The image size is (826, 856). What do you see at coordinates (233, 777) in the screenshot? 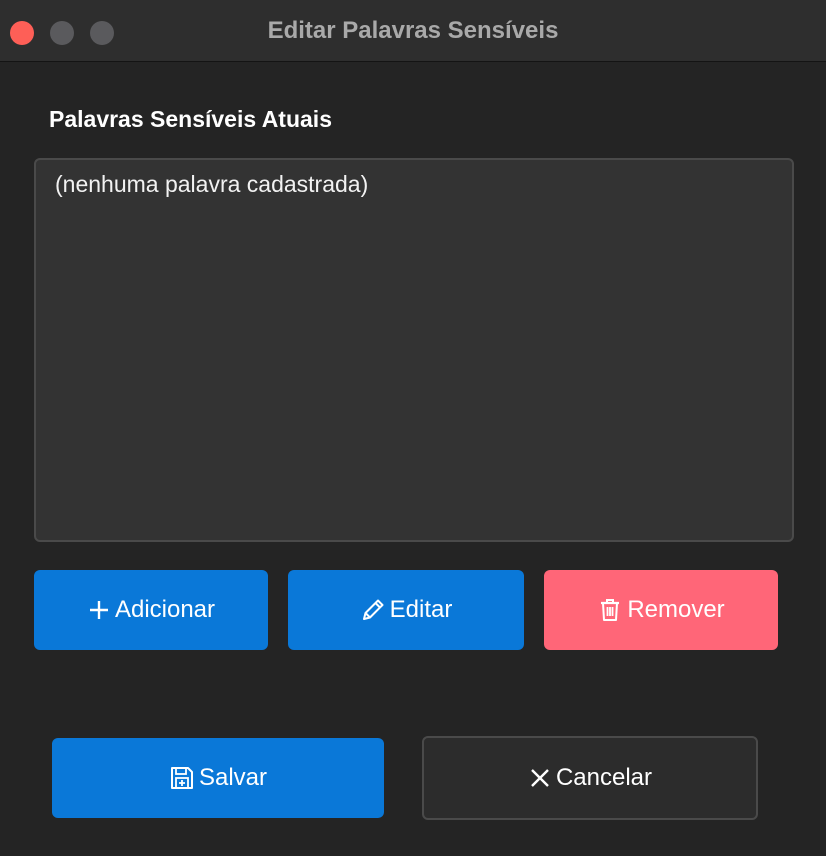
I see `save-button-label: Salvar` at bounding box center [233, 777].